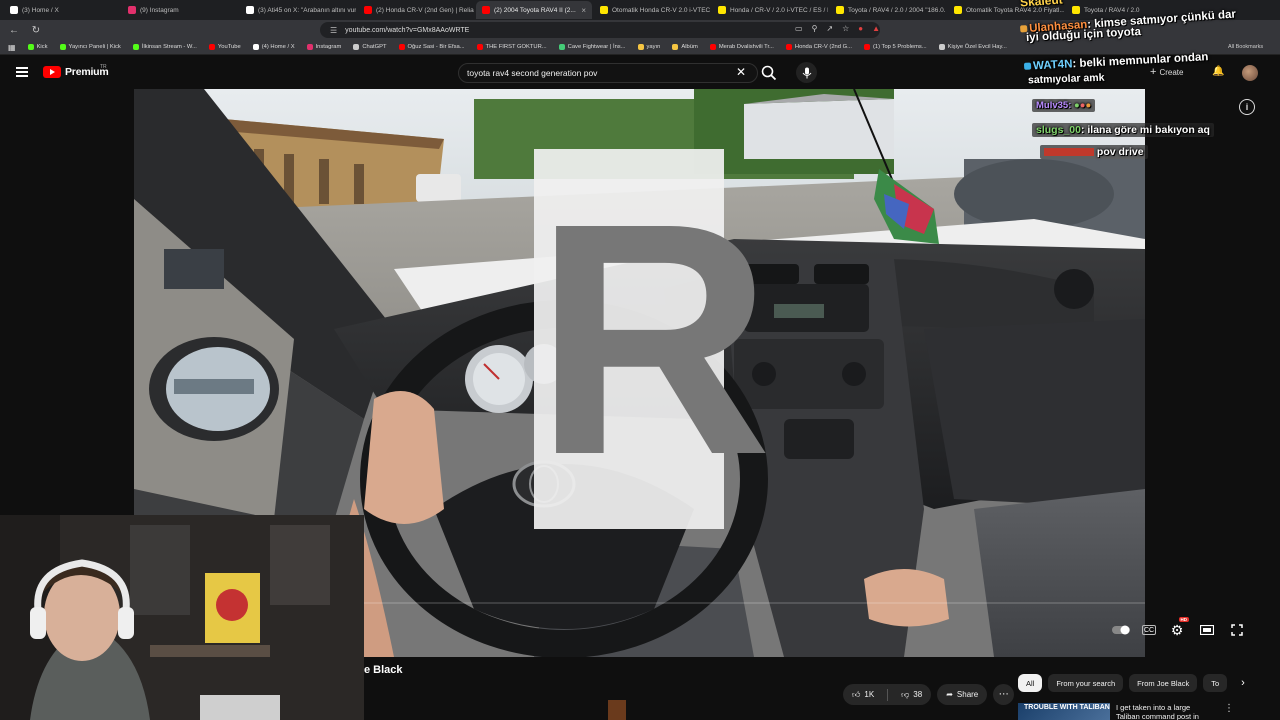 Image resolution: width=1280 pixels, height=720 pixels. I want to click on apps-grid-icon: ▦, so click(12, 47).